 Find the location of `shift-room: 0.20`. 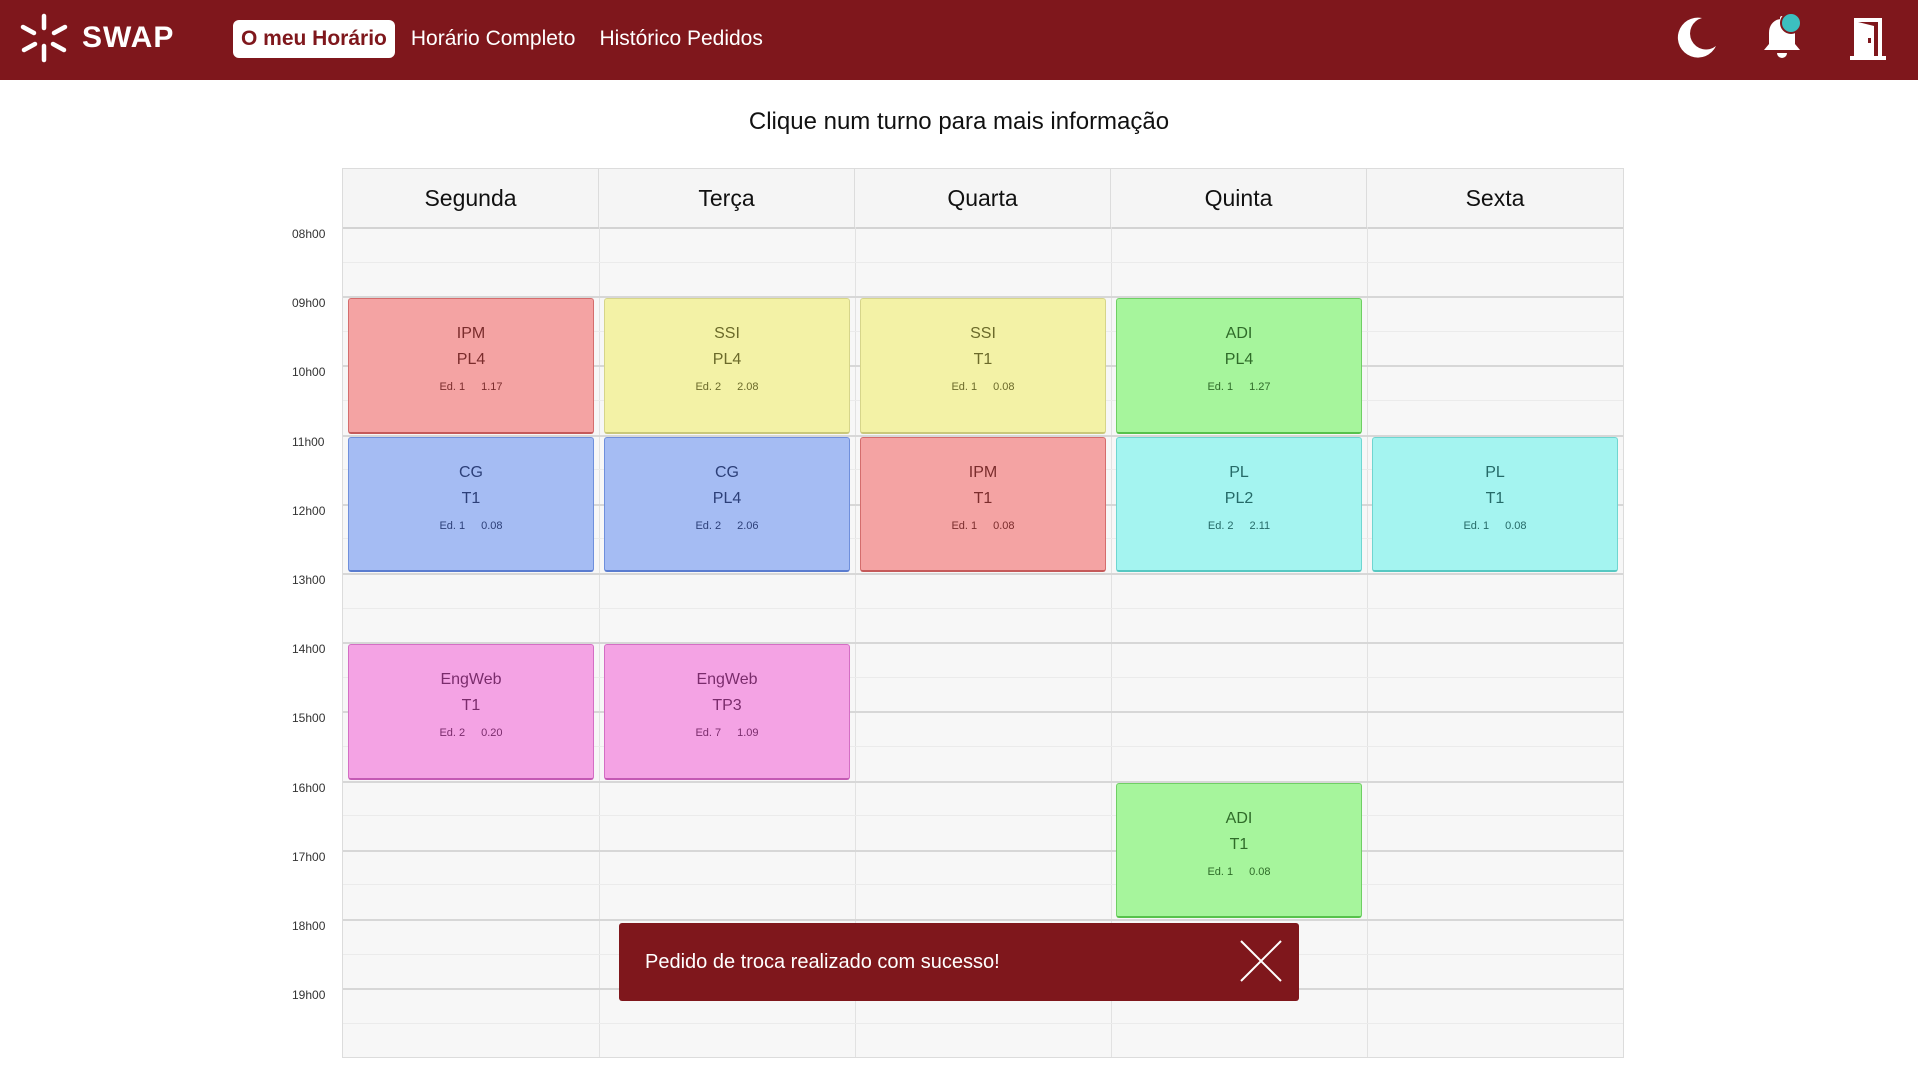

shift-room: 0.20 is located at coordinates (492, 733).